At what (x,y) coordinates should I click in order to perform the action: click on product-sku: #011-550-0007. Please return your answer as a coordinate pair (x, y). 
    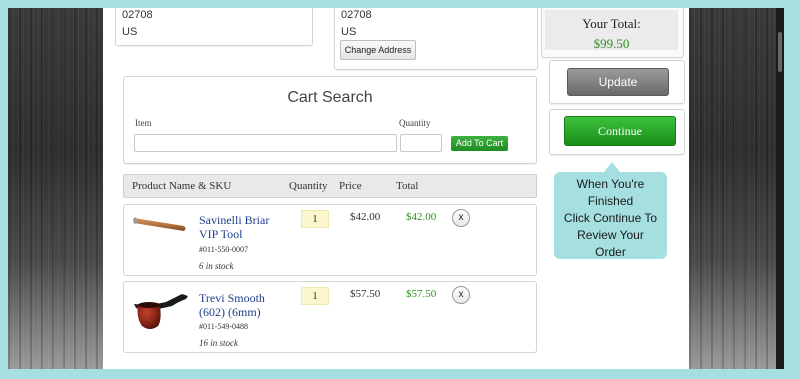
    Looking at the image, I should click on (224, 249).